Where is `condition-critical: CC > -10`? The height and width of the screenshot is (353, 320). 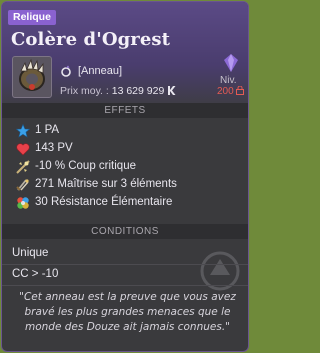 condition-critical: CC > -10 is located at coordinates (35, 274).